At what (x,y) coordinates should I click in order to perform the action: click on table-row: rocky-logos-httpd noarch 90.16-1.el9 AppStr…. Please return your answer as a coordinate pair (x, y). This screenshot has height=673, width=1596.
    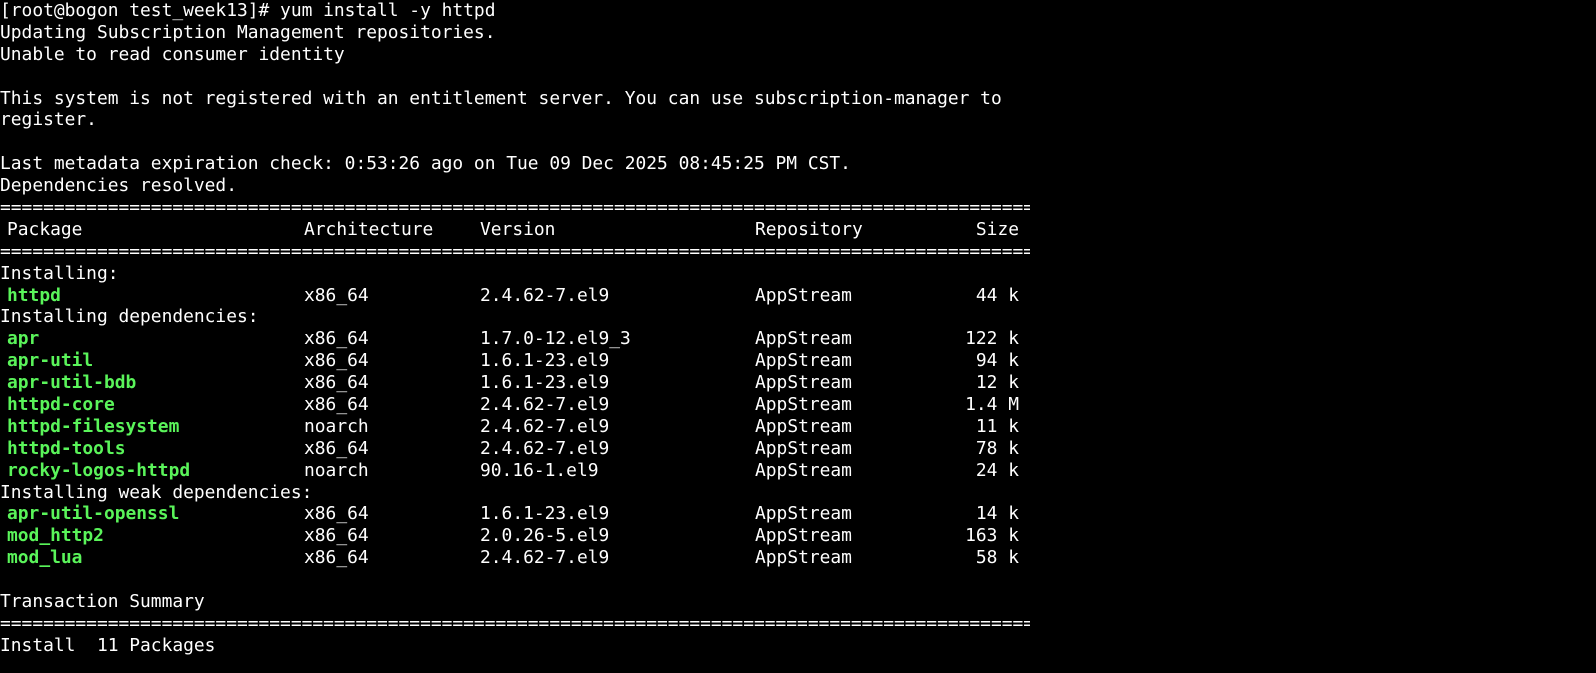
    Looking at the image, I should click on (798, 471).